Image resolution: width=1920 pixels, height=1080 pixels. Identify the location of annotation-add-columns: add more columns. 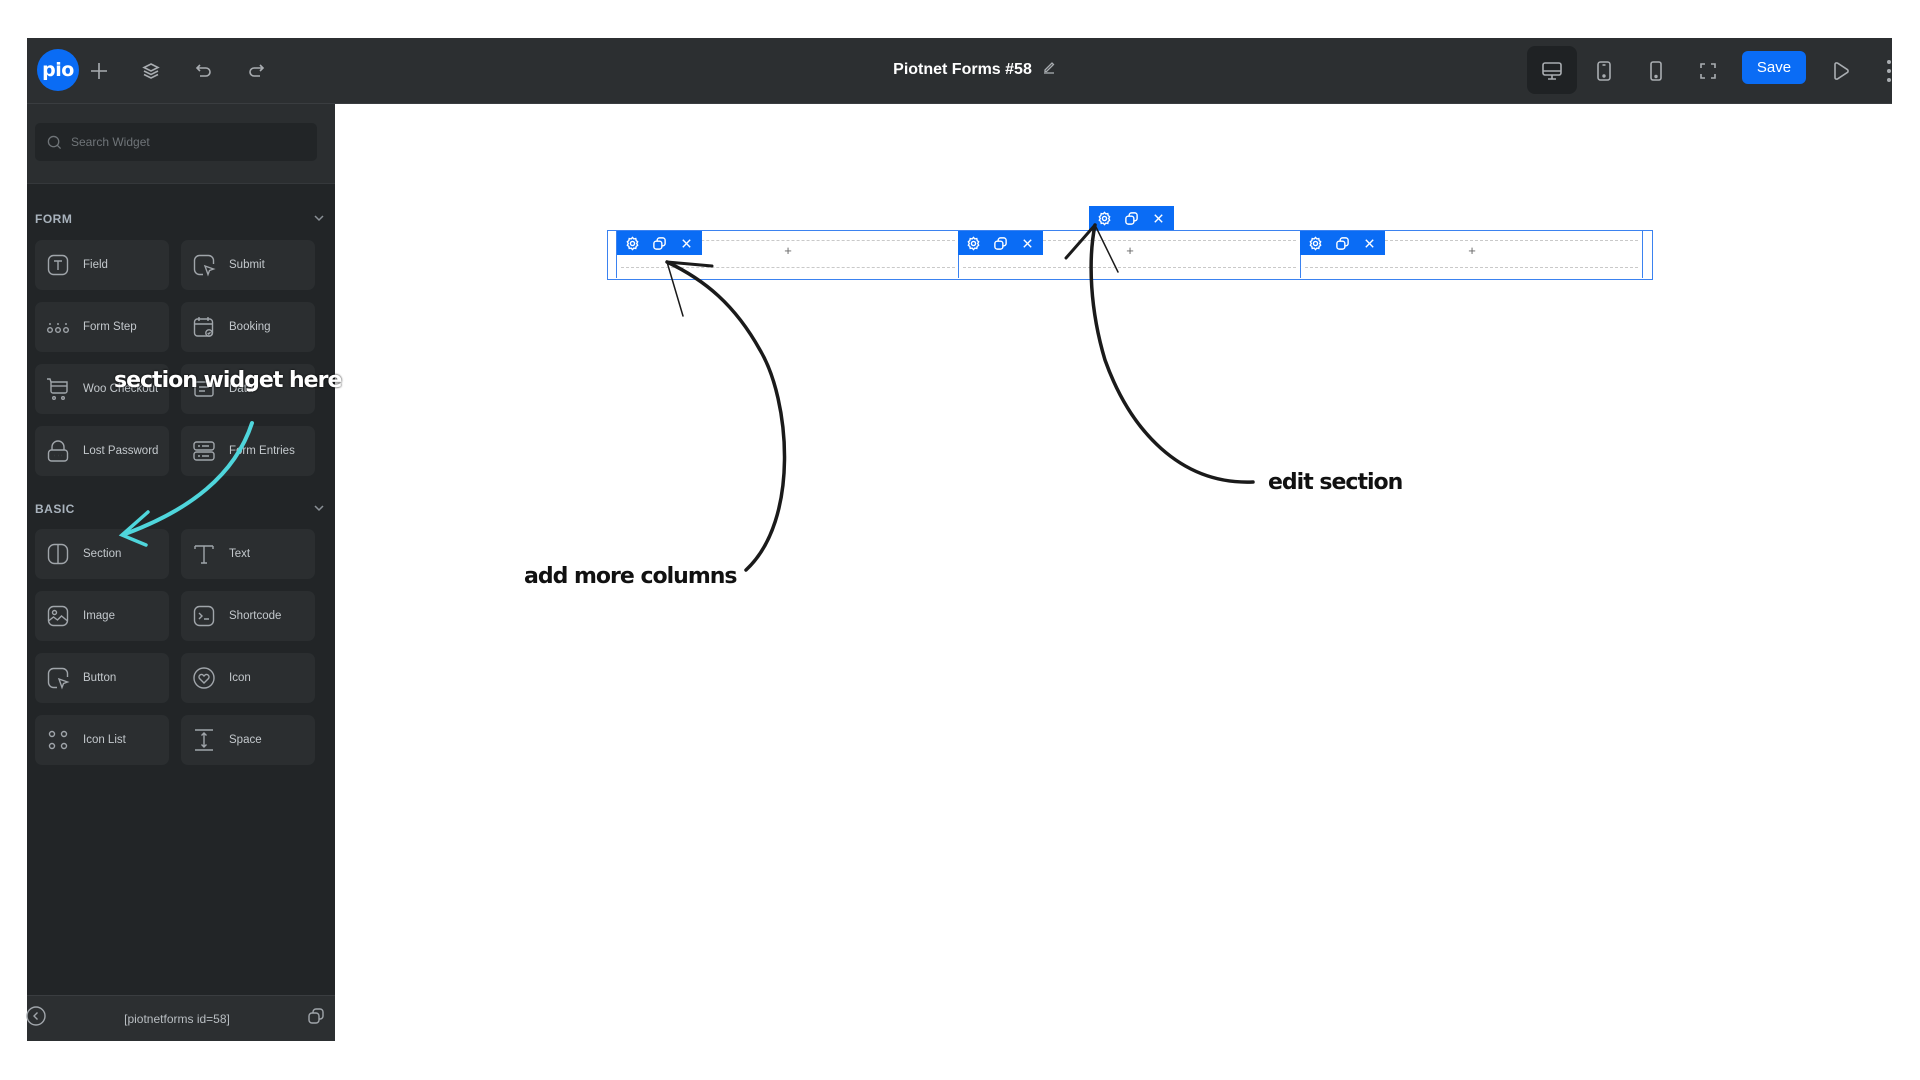
(631, 576).